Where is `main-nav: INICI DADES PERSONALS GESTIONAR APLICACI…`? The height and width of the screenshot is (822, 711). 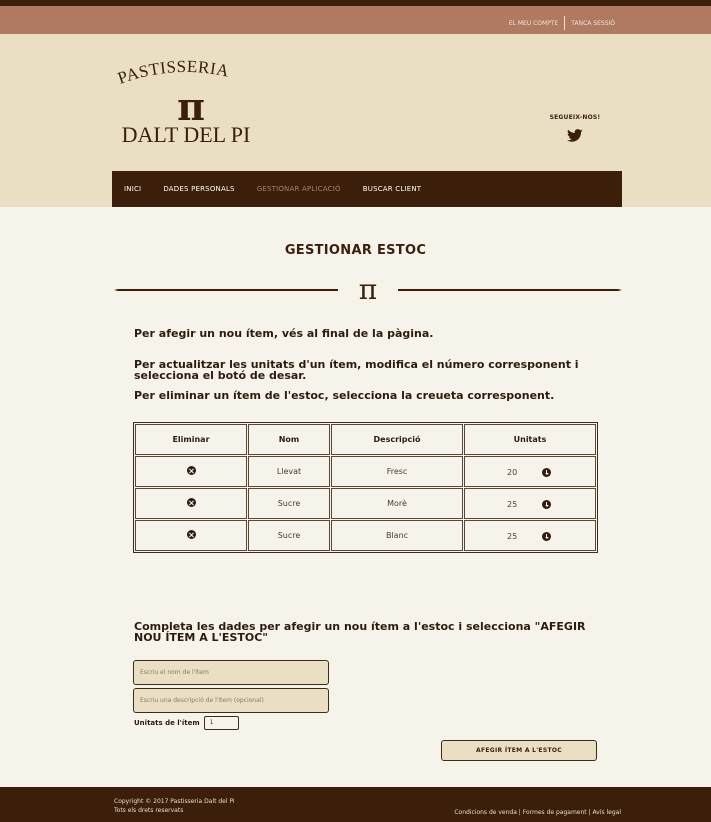 main-nav: INICI DADES PERSONALS GESTIONAR APLICACI… is located at coordinates (367, 189).